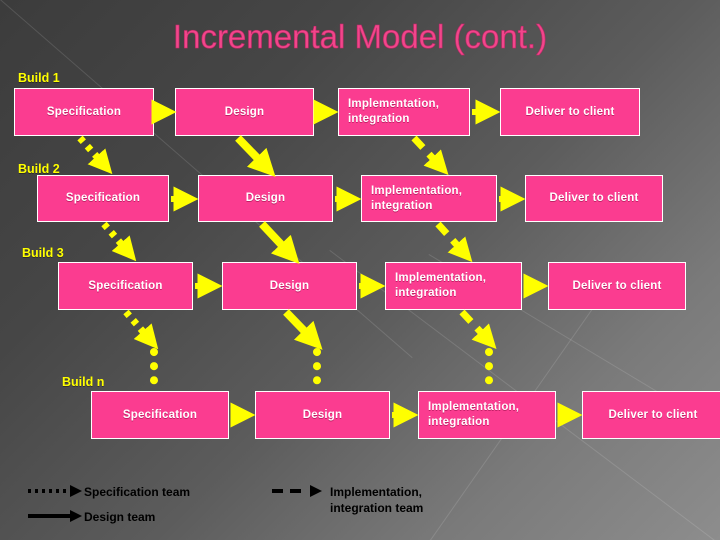  I want to click on build-label-1: Build 1, so click(39, 78).